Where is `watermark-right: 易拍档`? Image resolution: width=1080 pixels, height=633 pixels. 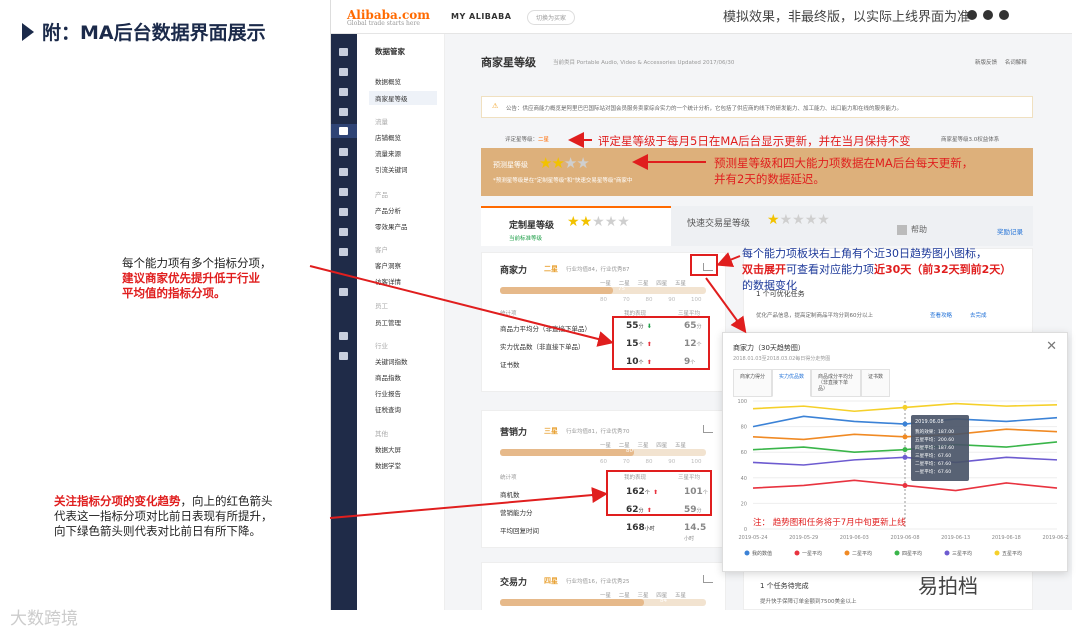
watermark-right: 易拍档 is located at coordinates (948, 586).